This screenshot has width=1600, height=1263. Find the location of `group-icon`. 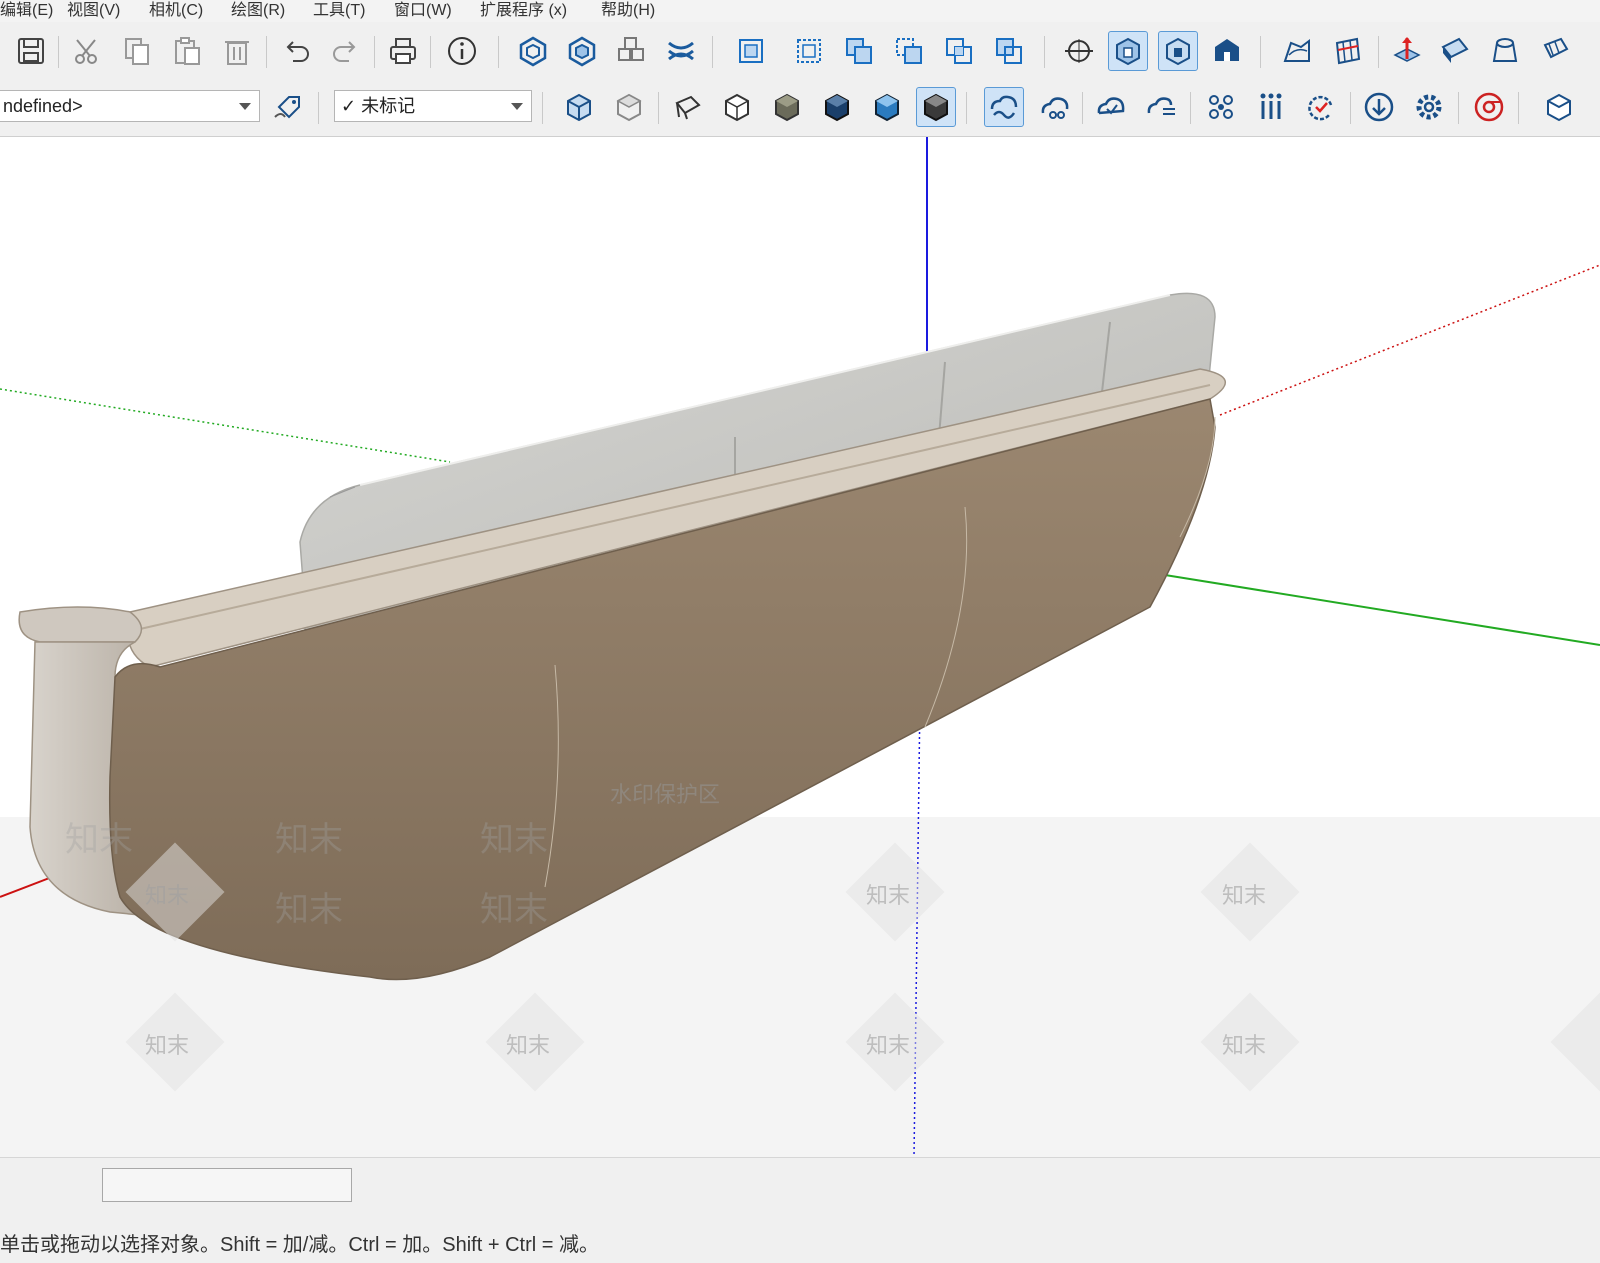

group-icon is located at coordinates (751, 51).